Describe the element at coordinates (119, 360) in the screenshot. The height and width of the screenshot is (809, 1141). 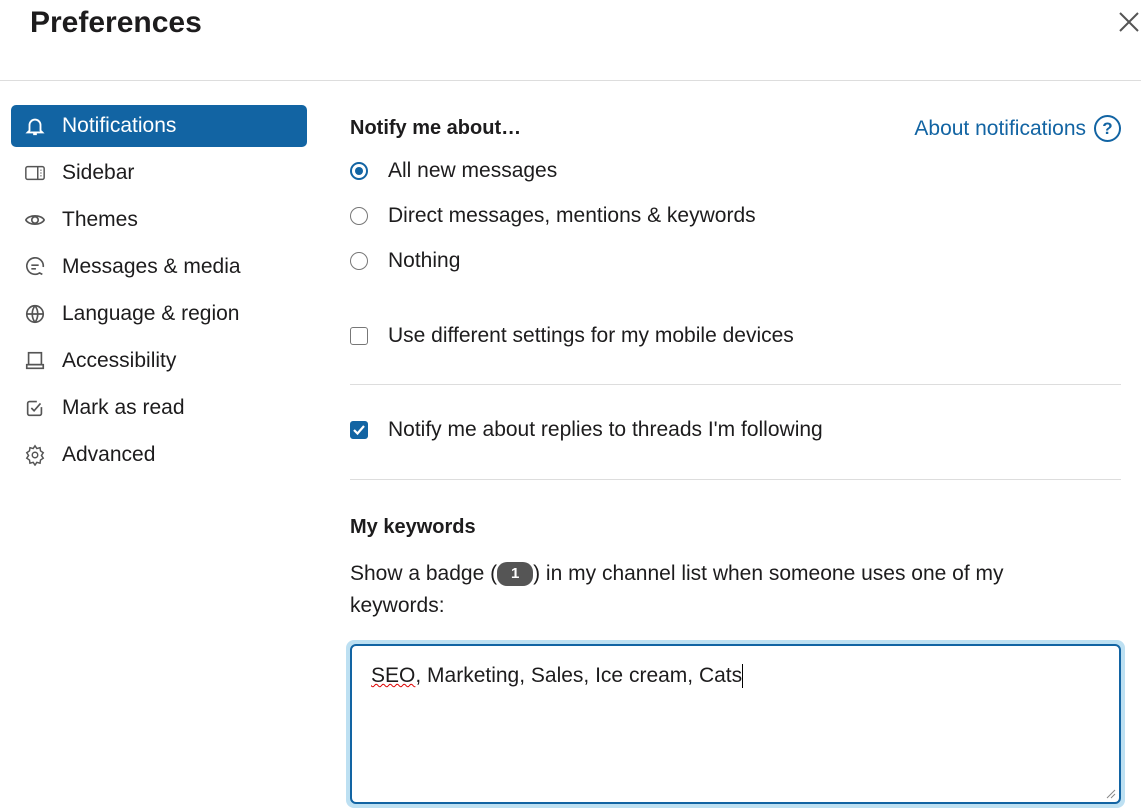
I see `sidebar-item-label: Accessibility` at that location.